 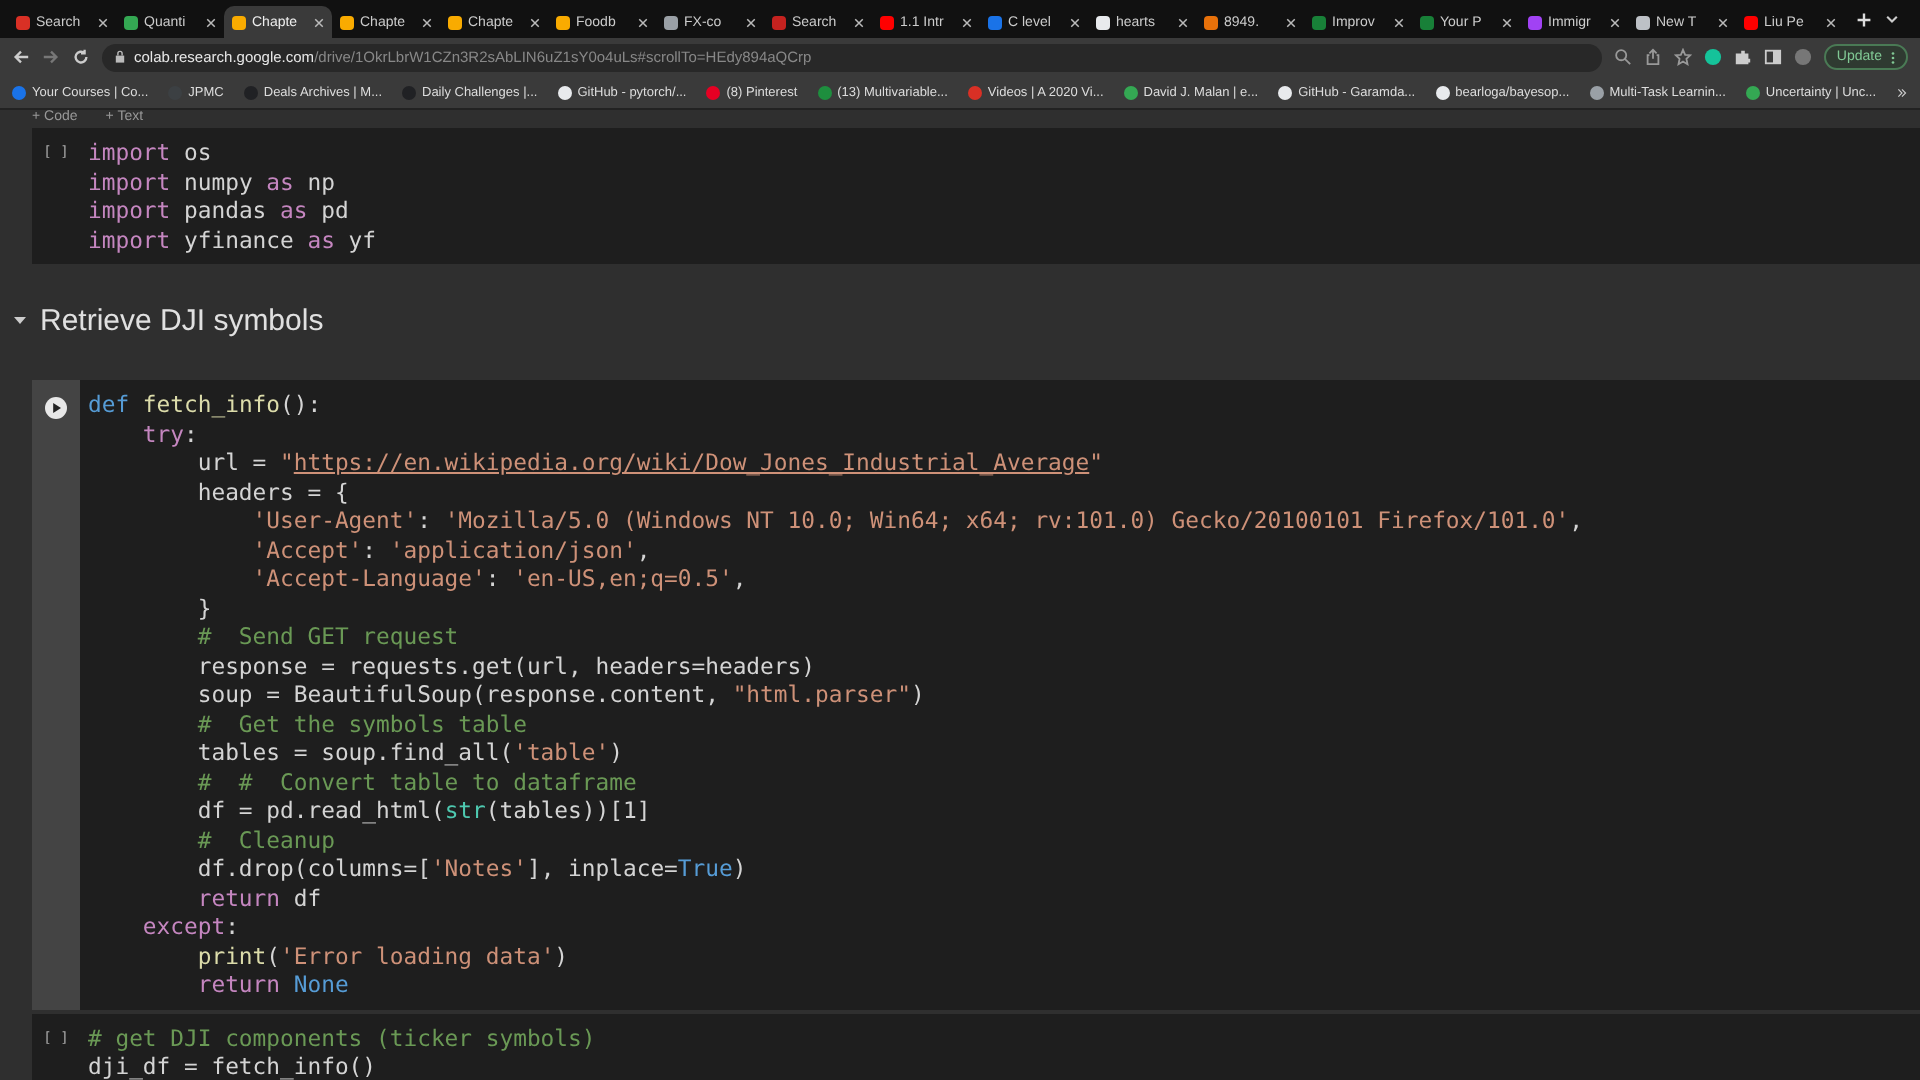 I want to click on code-line: return None, so click(x=272, y=984).